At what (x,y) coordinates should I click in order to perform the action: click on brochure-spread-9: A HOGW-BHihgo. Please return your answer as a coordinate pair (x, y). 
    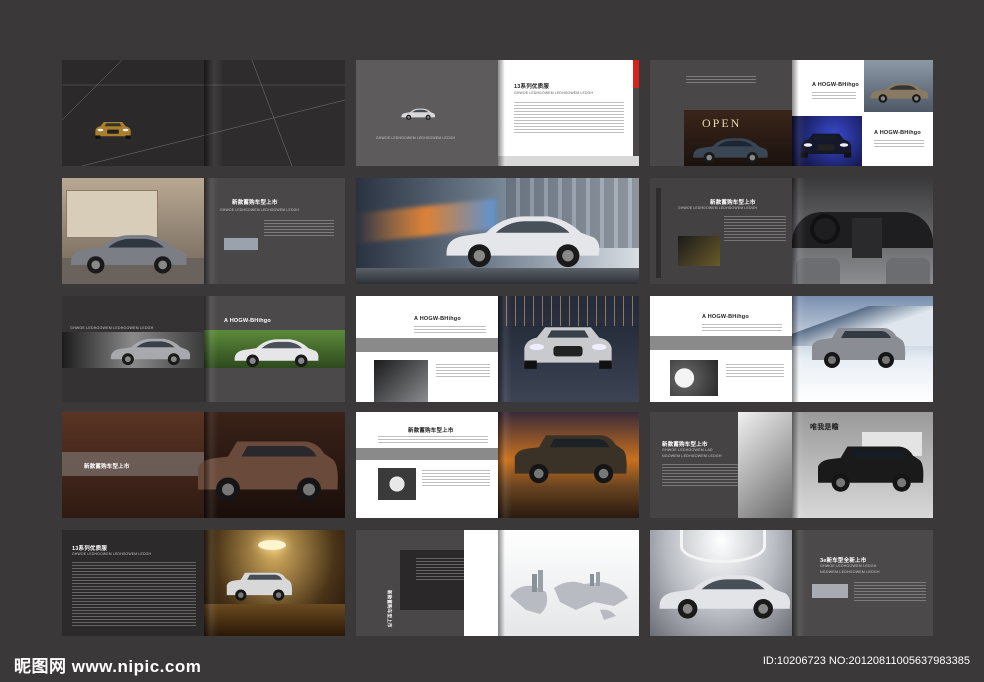
    Looking at the image, I should click on (791, 349).